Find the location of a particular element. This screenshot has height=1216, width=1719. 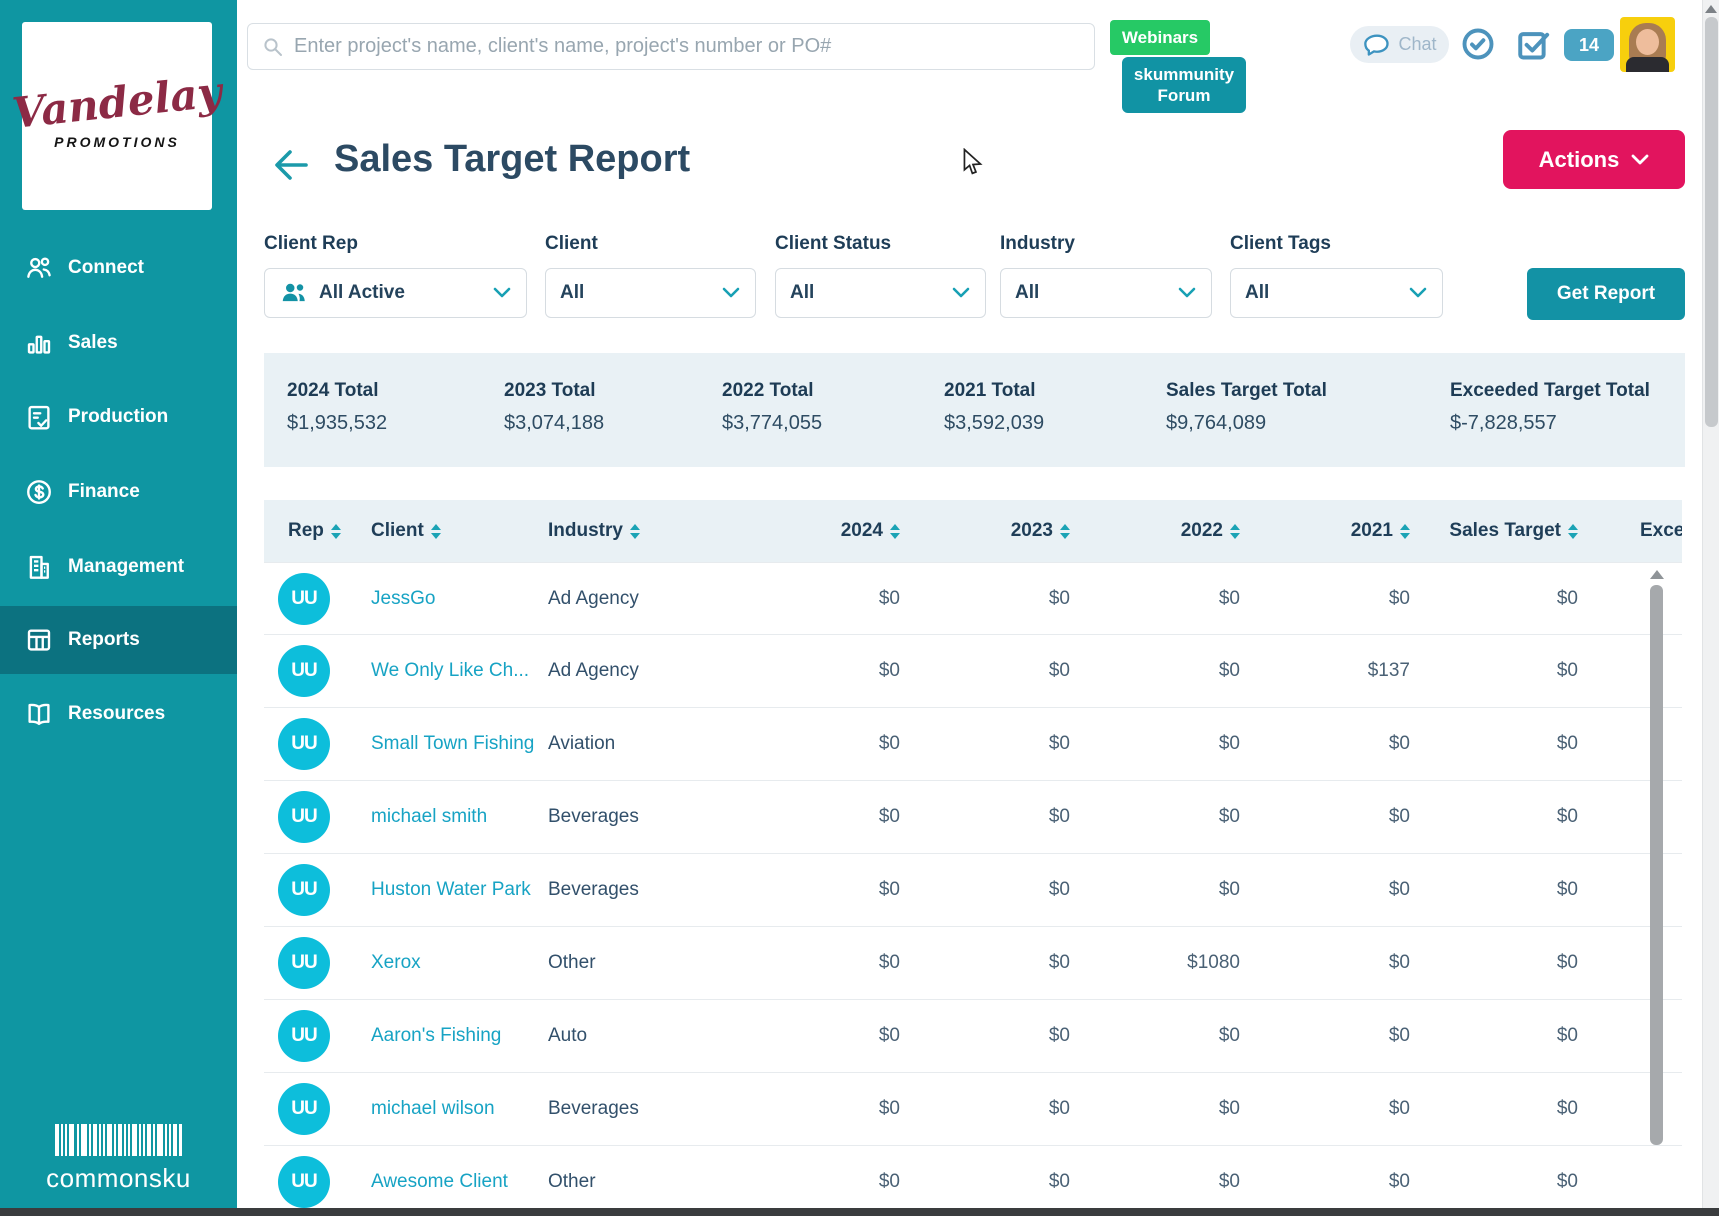

sidebar-item-management: Management is located at coordinates (118, 567).